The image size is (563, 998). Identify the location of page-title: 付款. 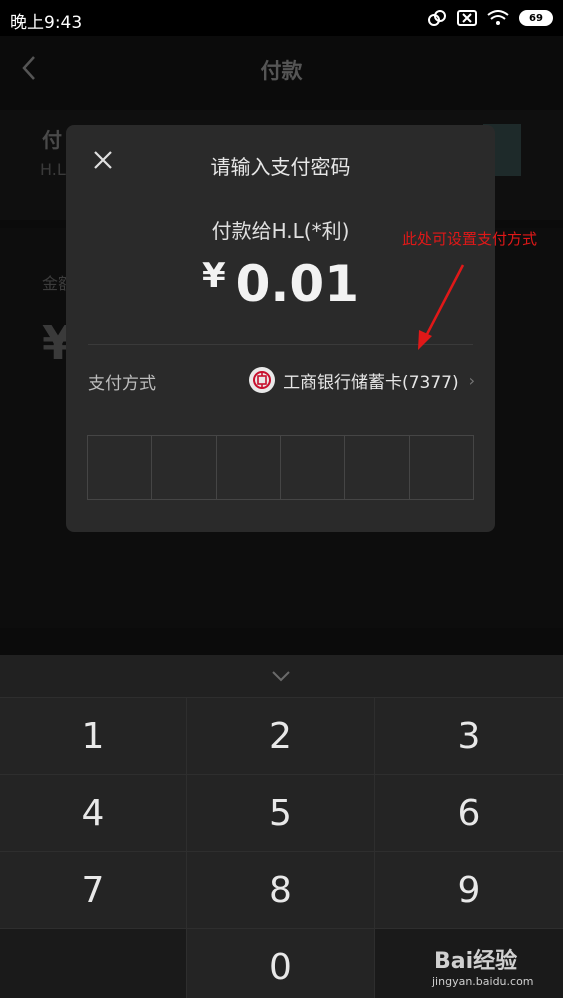
(281, 71).